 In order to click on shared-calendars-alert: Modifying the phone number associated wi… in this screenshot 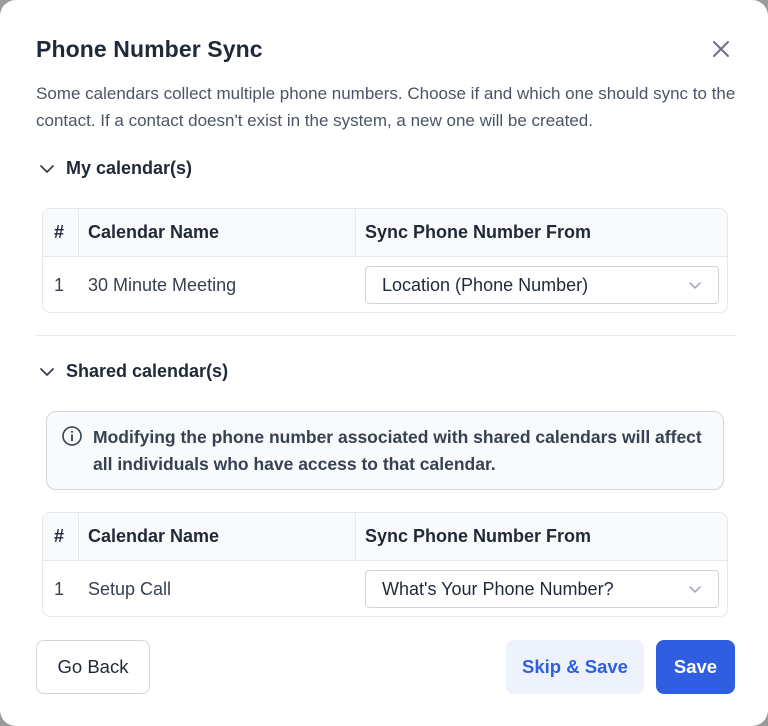, I will do `click(385, 450)`.